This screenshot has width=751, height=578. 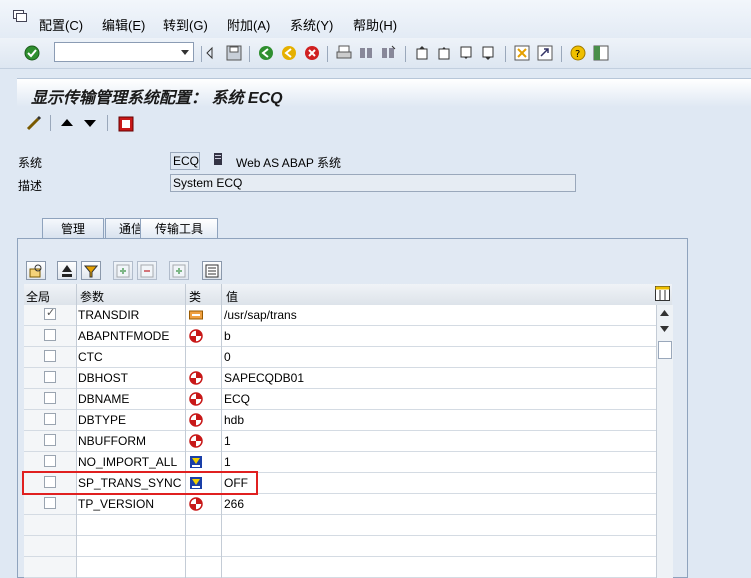 I want to click on sort-ascending-button, so click(x=67, y=270).